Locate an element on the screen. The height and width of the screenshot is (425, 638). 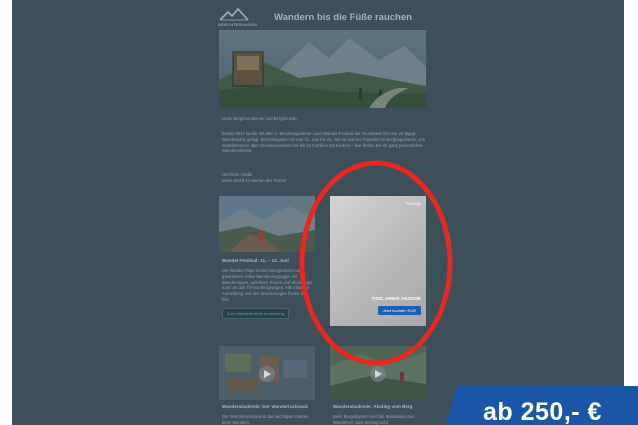
price-label: ab 250,- € is located at coordinates (542, 411).